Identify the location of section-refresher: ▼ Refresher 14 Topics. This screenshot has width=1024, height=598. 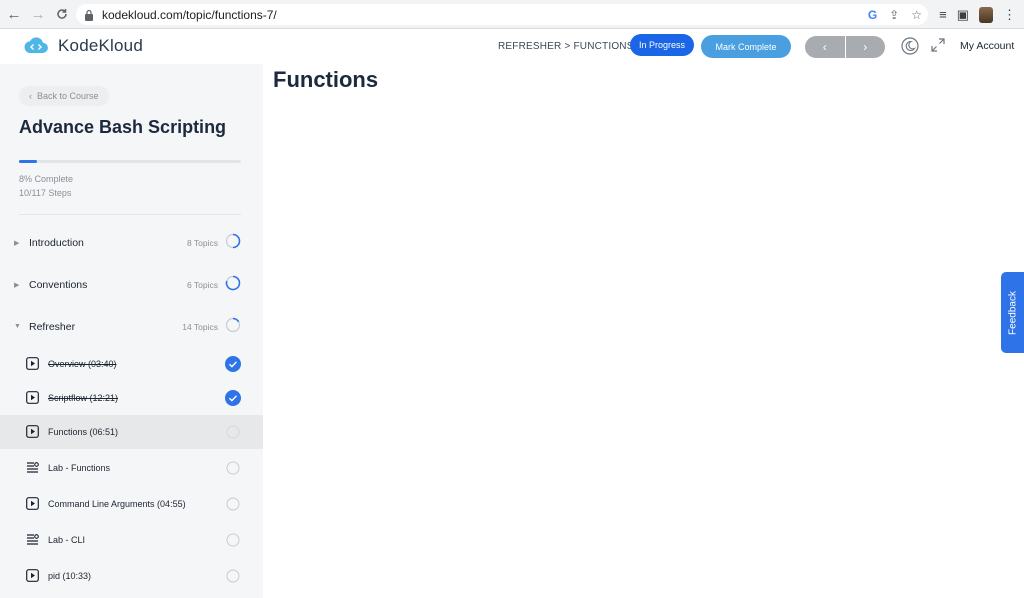
(131, 329).